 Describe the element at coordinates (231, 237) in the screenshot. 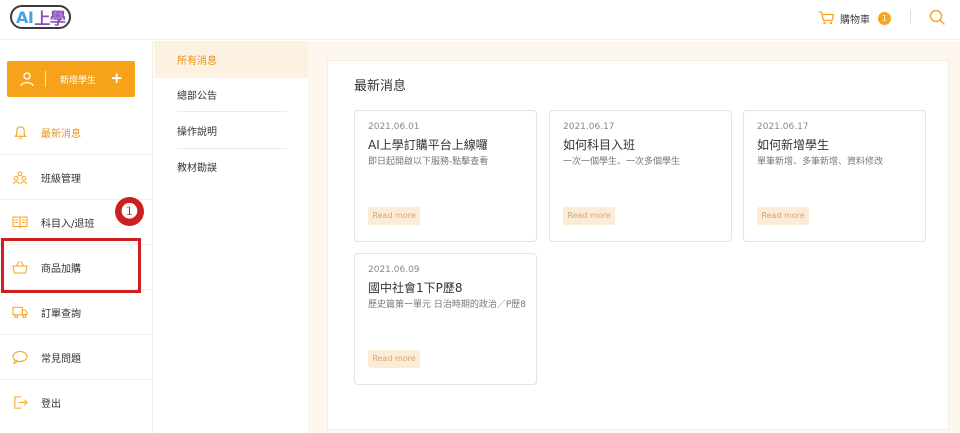

I see `submenu: 所有消息 總部公告 操作說明 教材勘誤` at that location.